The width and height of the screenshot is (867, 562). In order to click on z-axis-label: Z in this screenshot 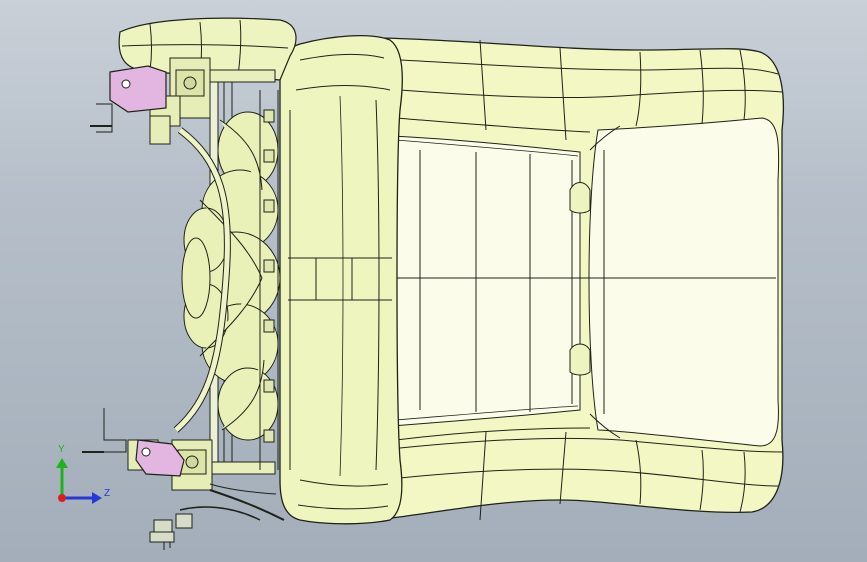, I will do `click(107, 493)`.